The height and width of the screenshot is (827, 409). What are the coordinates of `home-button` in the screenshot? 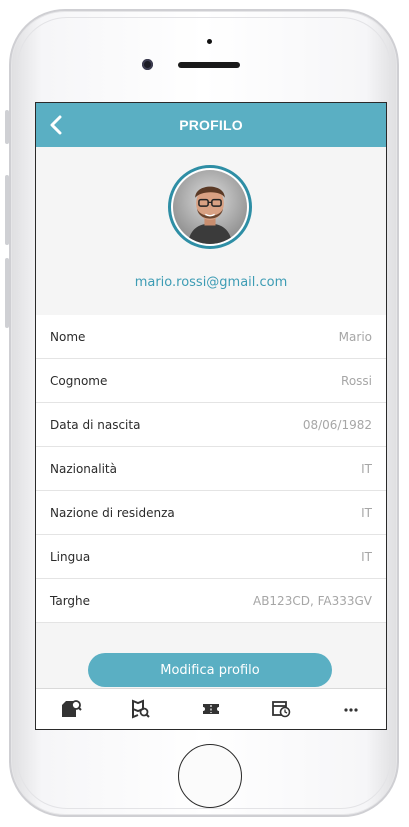 It's located at (210, 776).